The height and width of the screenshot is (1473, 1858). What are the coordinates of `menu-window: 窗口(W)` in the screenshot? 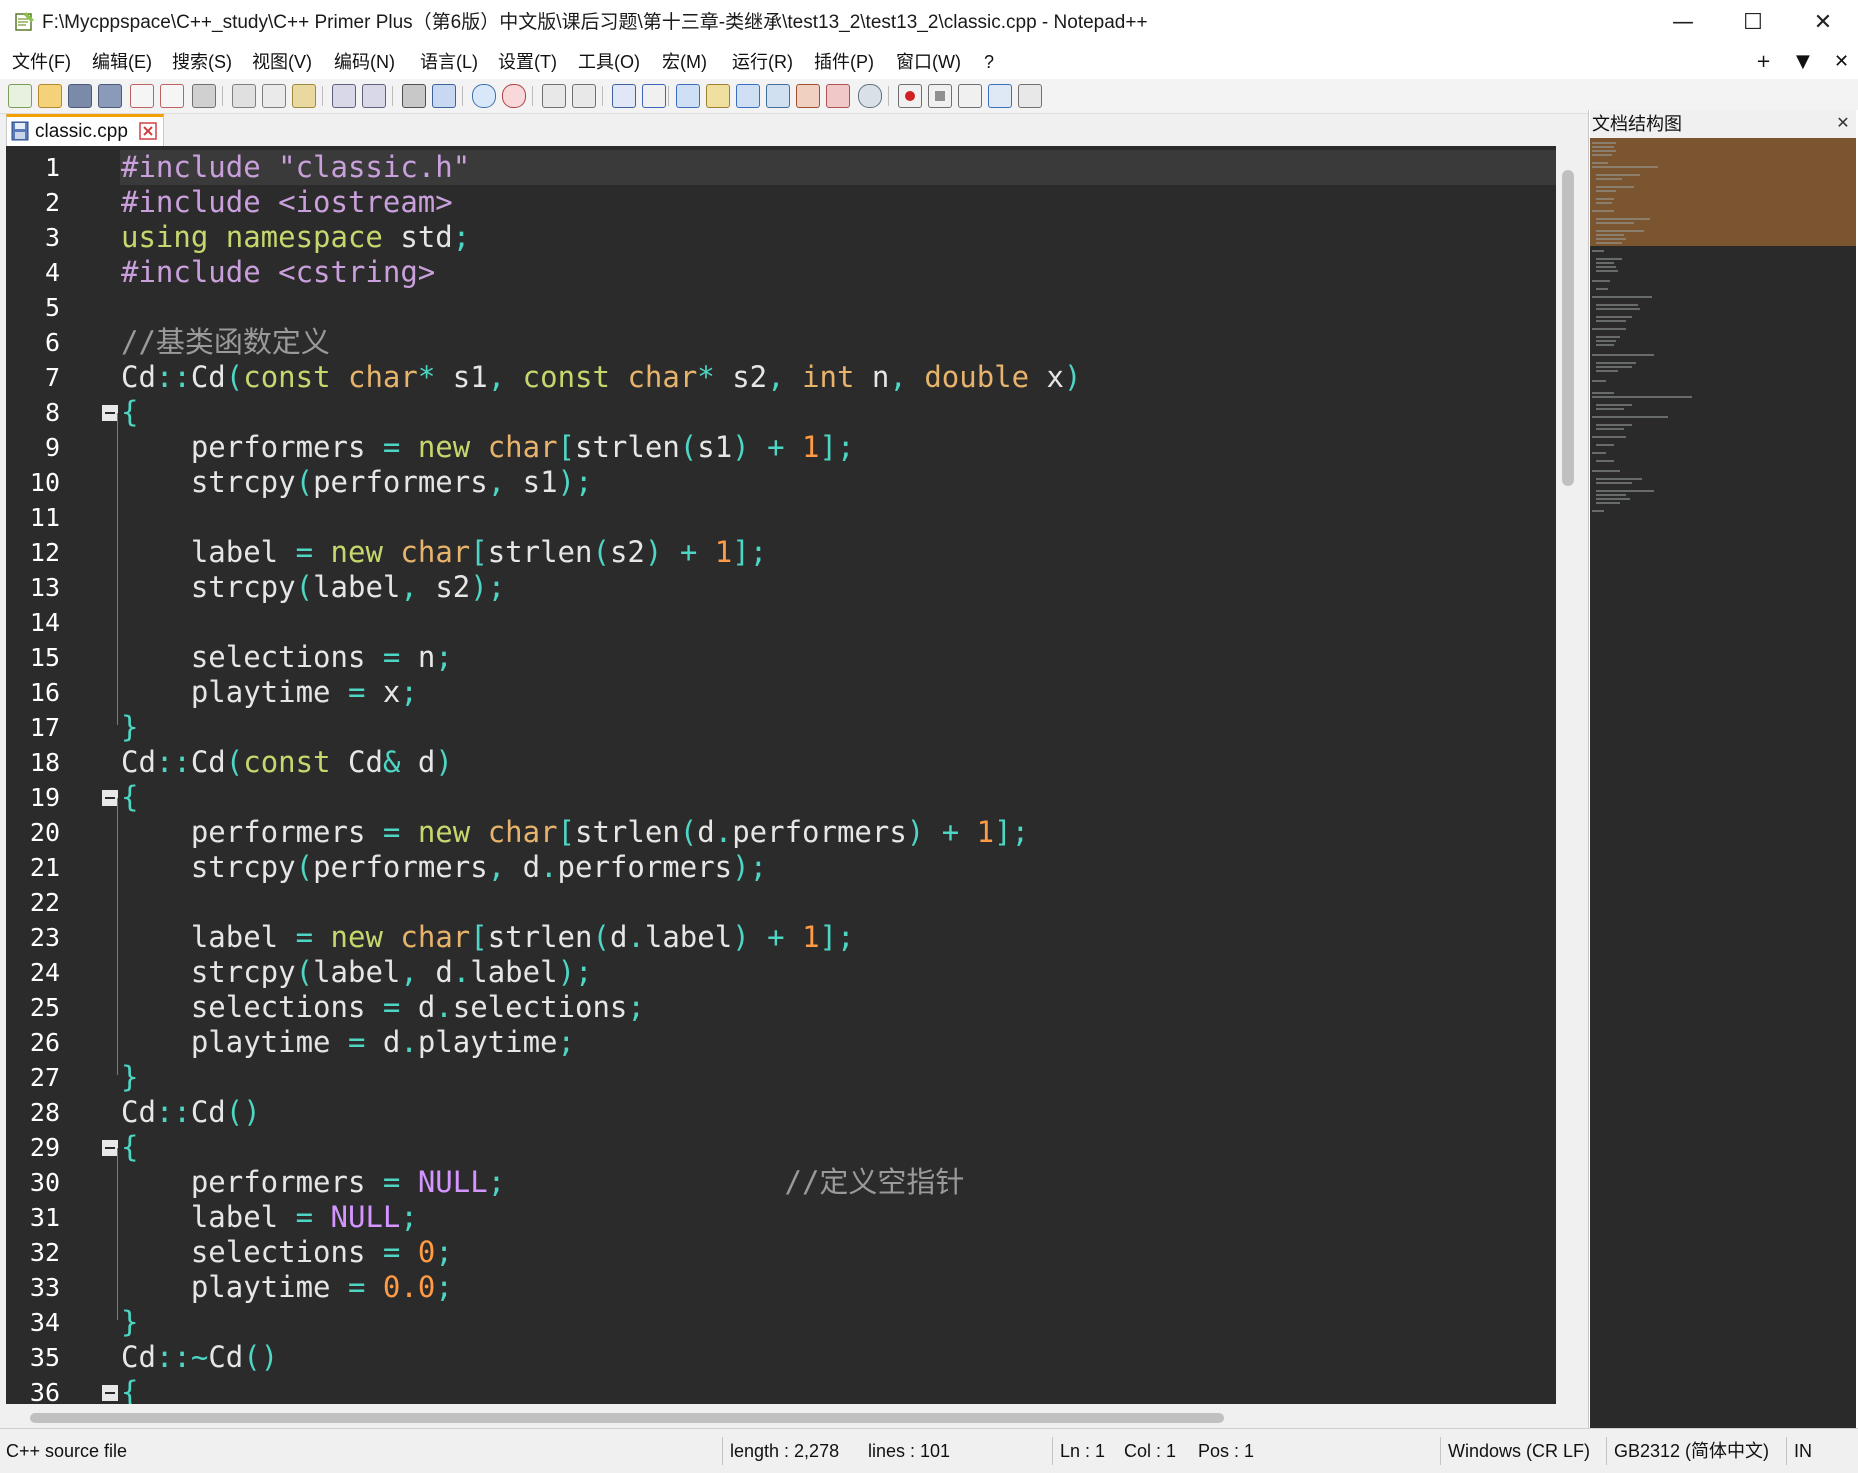 It's located at (928, 62).